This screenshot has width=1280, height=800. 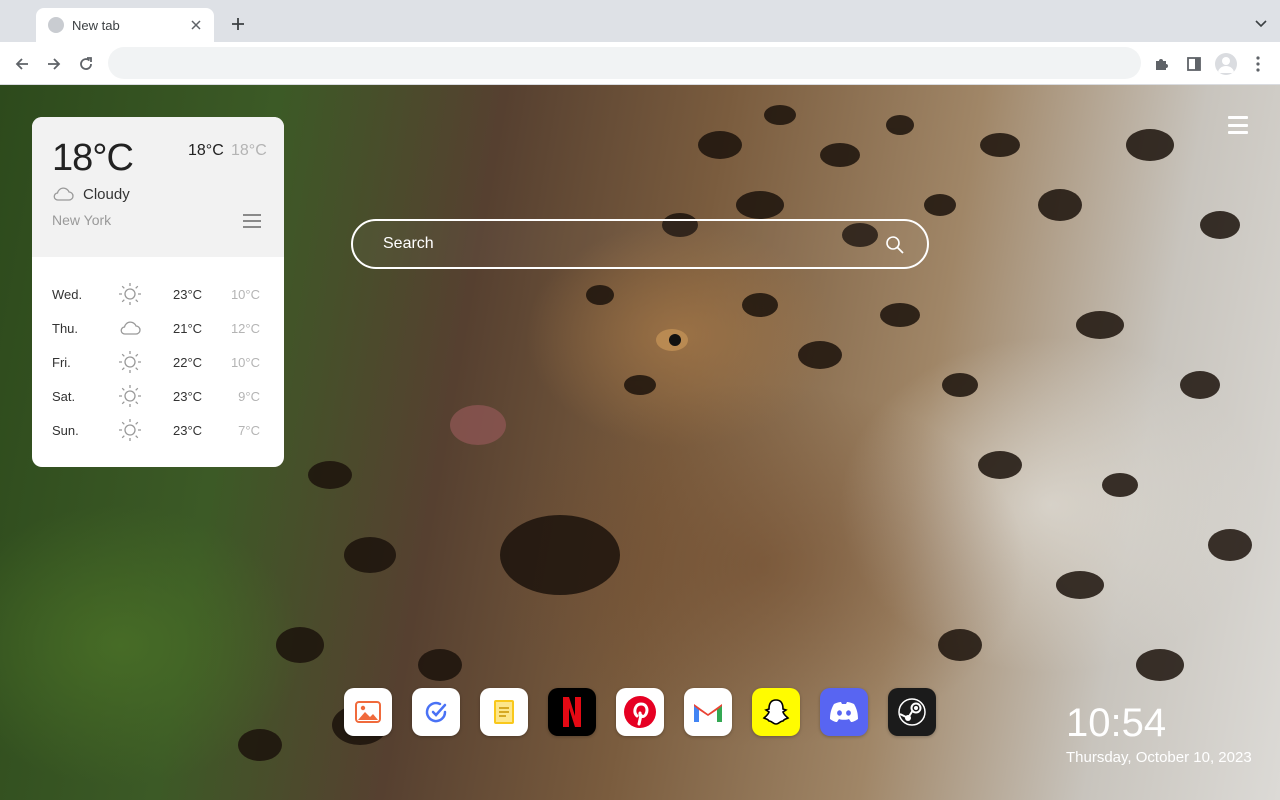 What do you see at coordinates (96, 25) in the screenshot?
I see `tab-title: New tab` at bounding box center [96, 25].